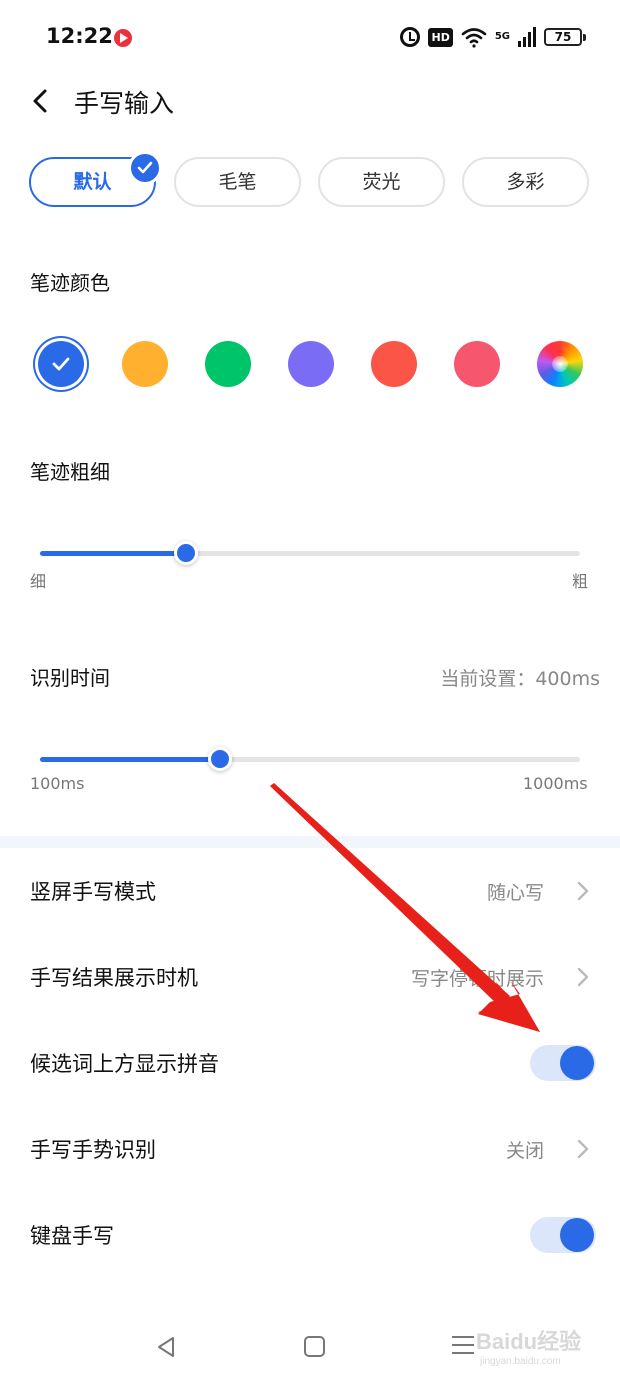  I want to click on setting-value: 关闭, so click(524, 1151).